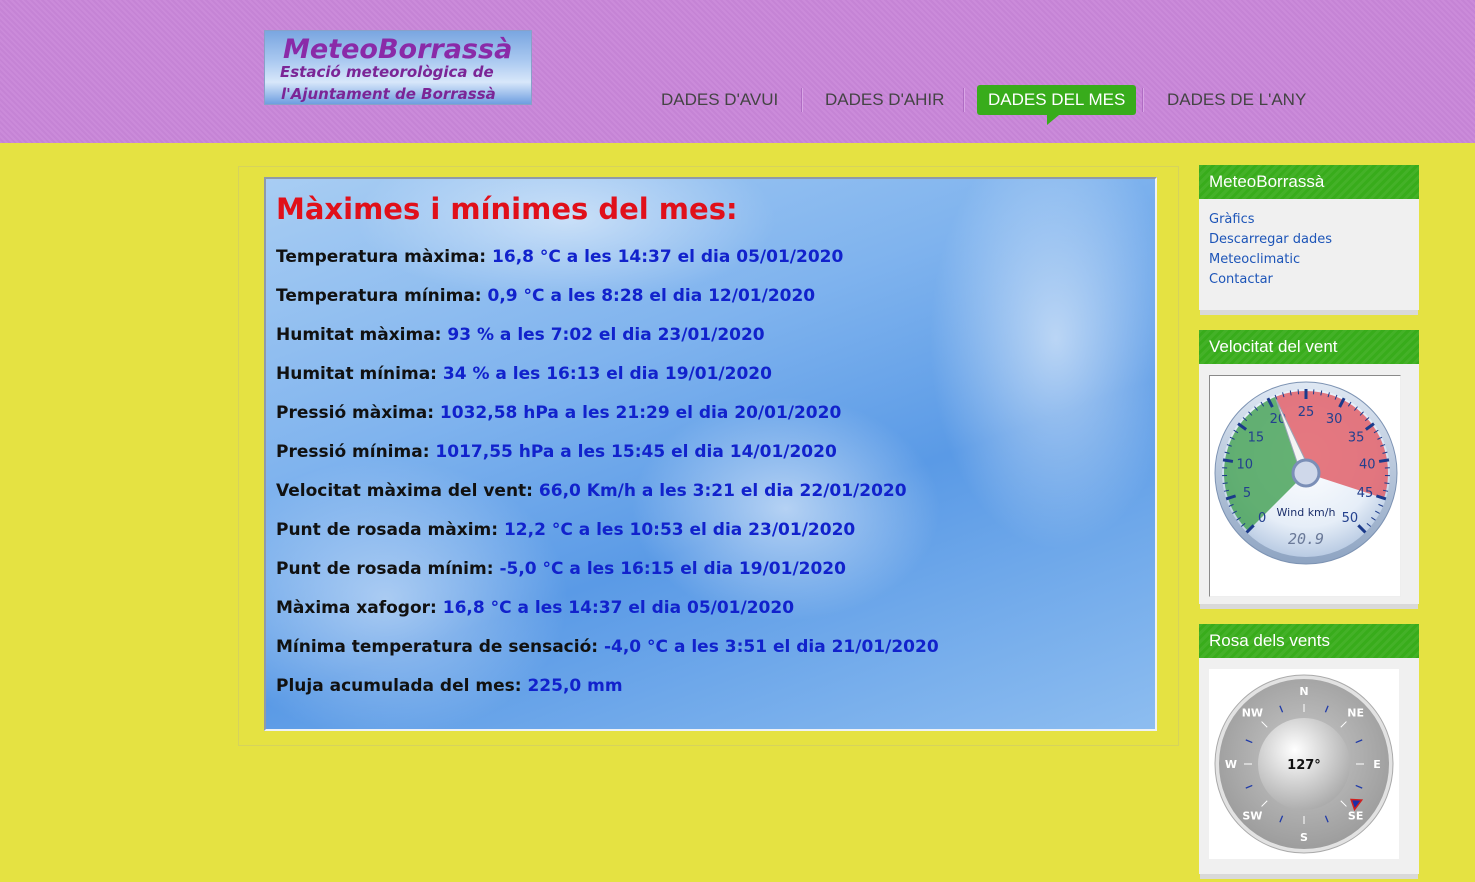 This screenshot has height=882, width=1475. I want to click on wind-rose-compass: N NE E SE S SW W NW 127°, so click(1304, 764).